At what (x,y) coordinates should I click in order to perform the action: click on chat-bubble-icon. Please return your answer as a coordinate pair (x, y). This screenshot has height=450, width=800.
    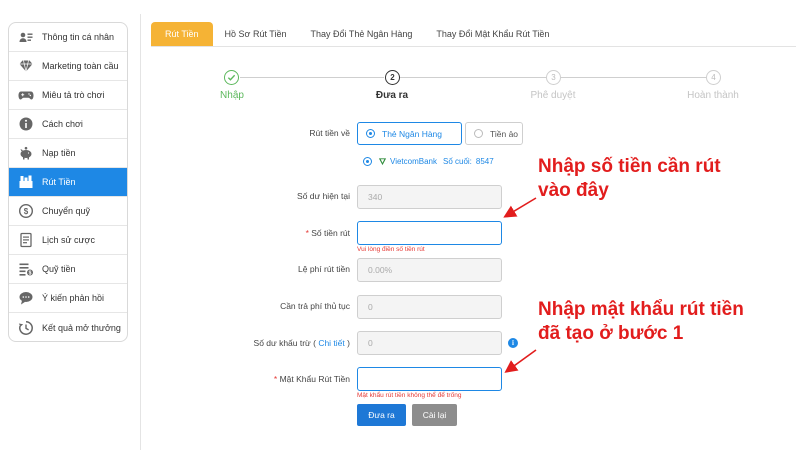
    Looking at the image, I should click on (26, 298).